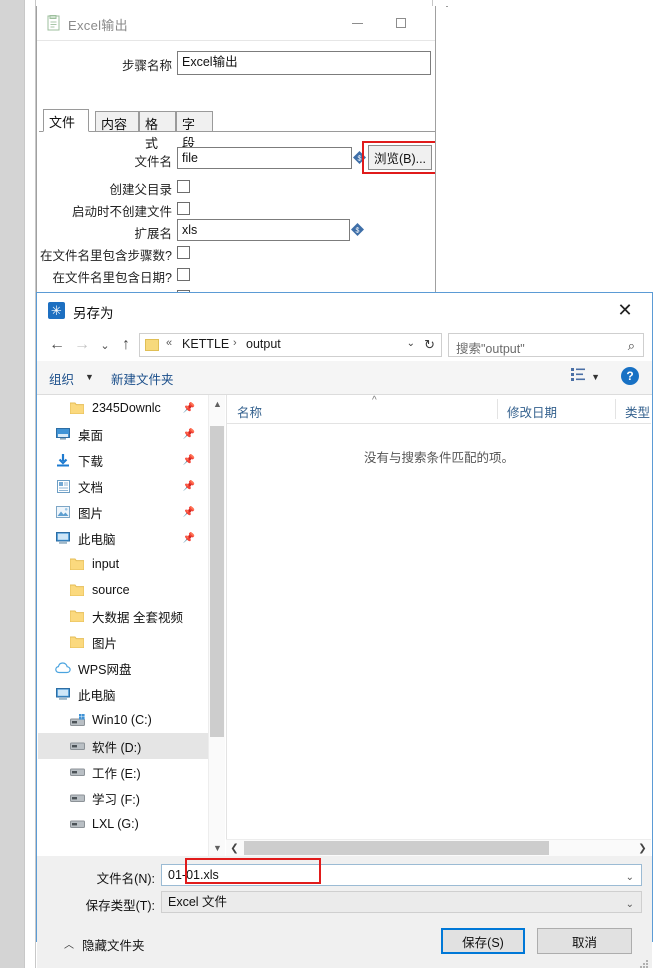 The height and width of the screenshot is (968, 669). What do you see at coordinates (217, 581) in the screenshot?
I see `sidebar-scroll-thumb` at bounding box center [217, 581].